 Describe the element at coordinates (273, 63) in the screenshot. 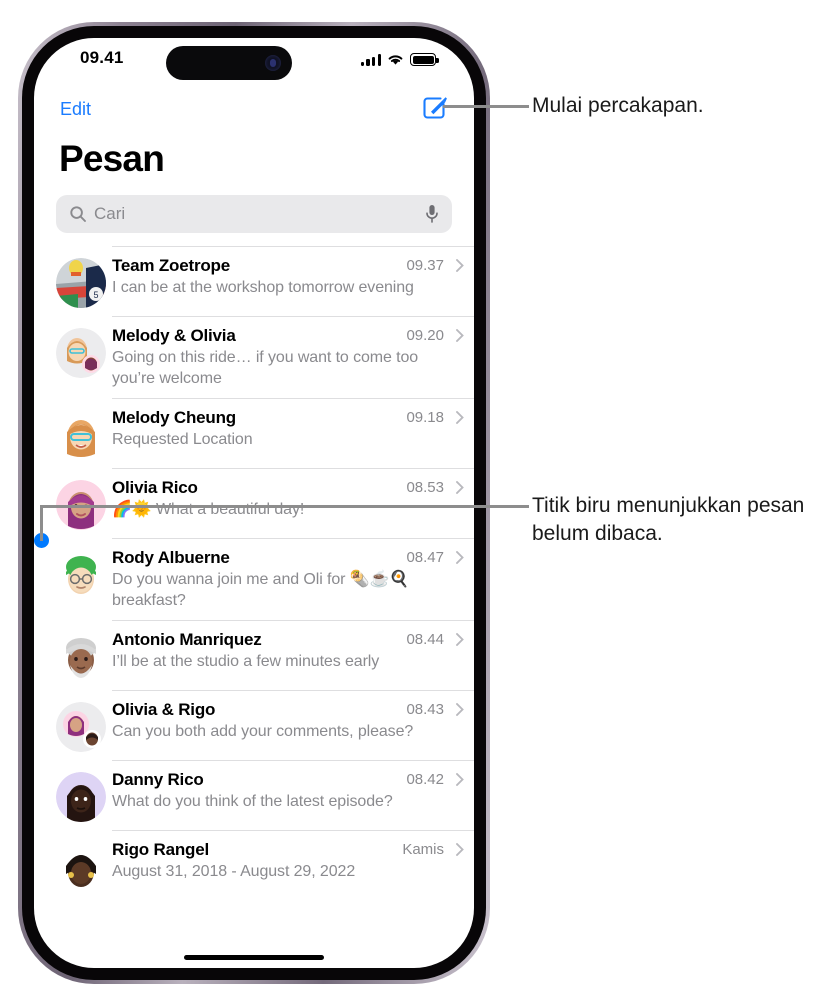

I see `front-camera-icon` at that location.